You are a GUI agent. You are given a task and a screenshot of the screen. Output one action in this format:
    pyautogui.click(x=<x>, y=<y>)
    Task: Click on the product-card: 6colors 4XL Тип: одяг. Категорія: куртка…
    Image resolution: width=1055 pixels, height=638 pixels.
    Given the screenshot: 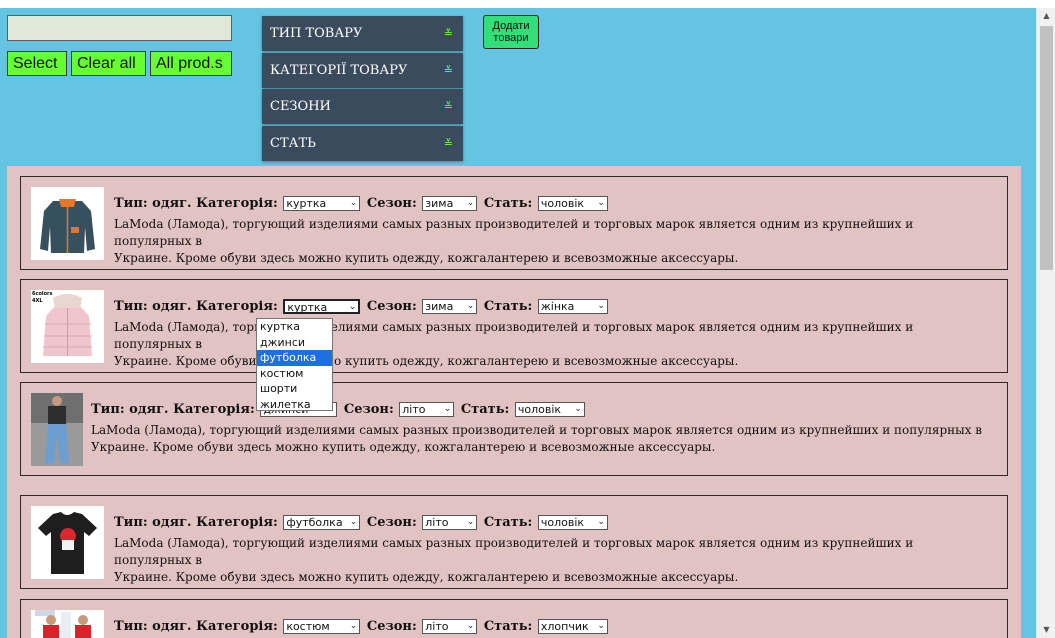 What is the action you would take?
    pyautogui.click(x=514, y=326)
    